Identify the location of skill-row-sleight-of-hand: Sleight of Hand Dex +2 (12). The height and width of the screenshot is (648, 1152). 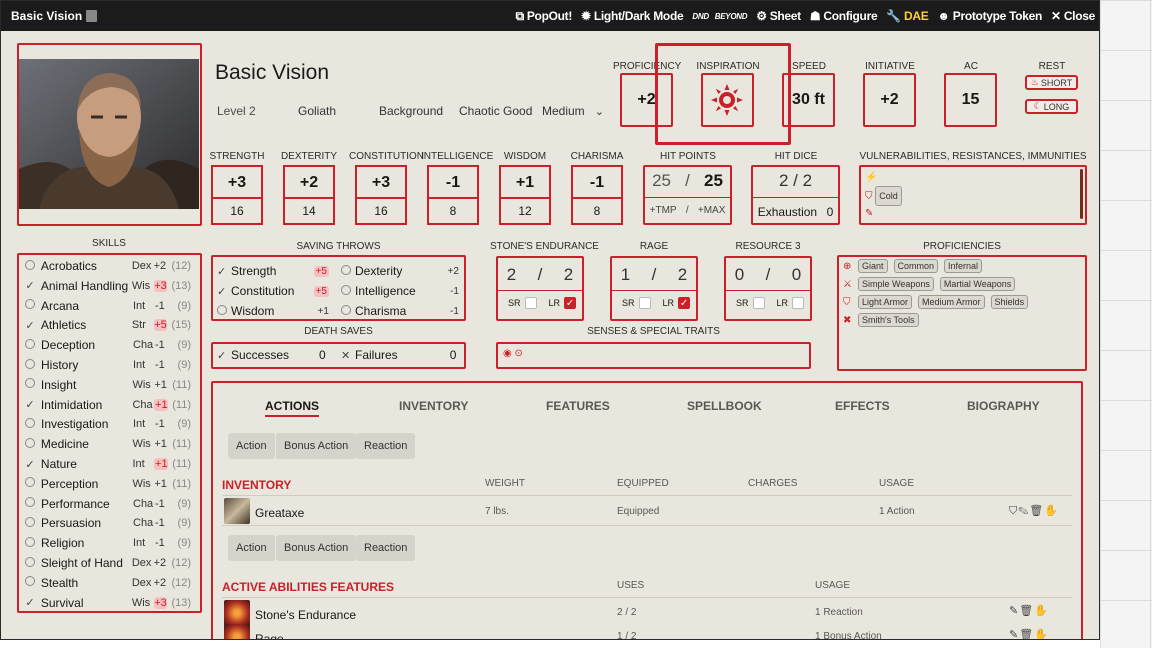
(109, 563).